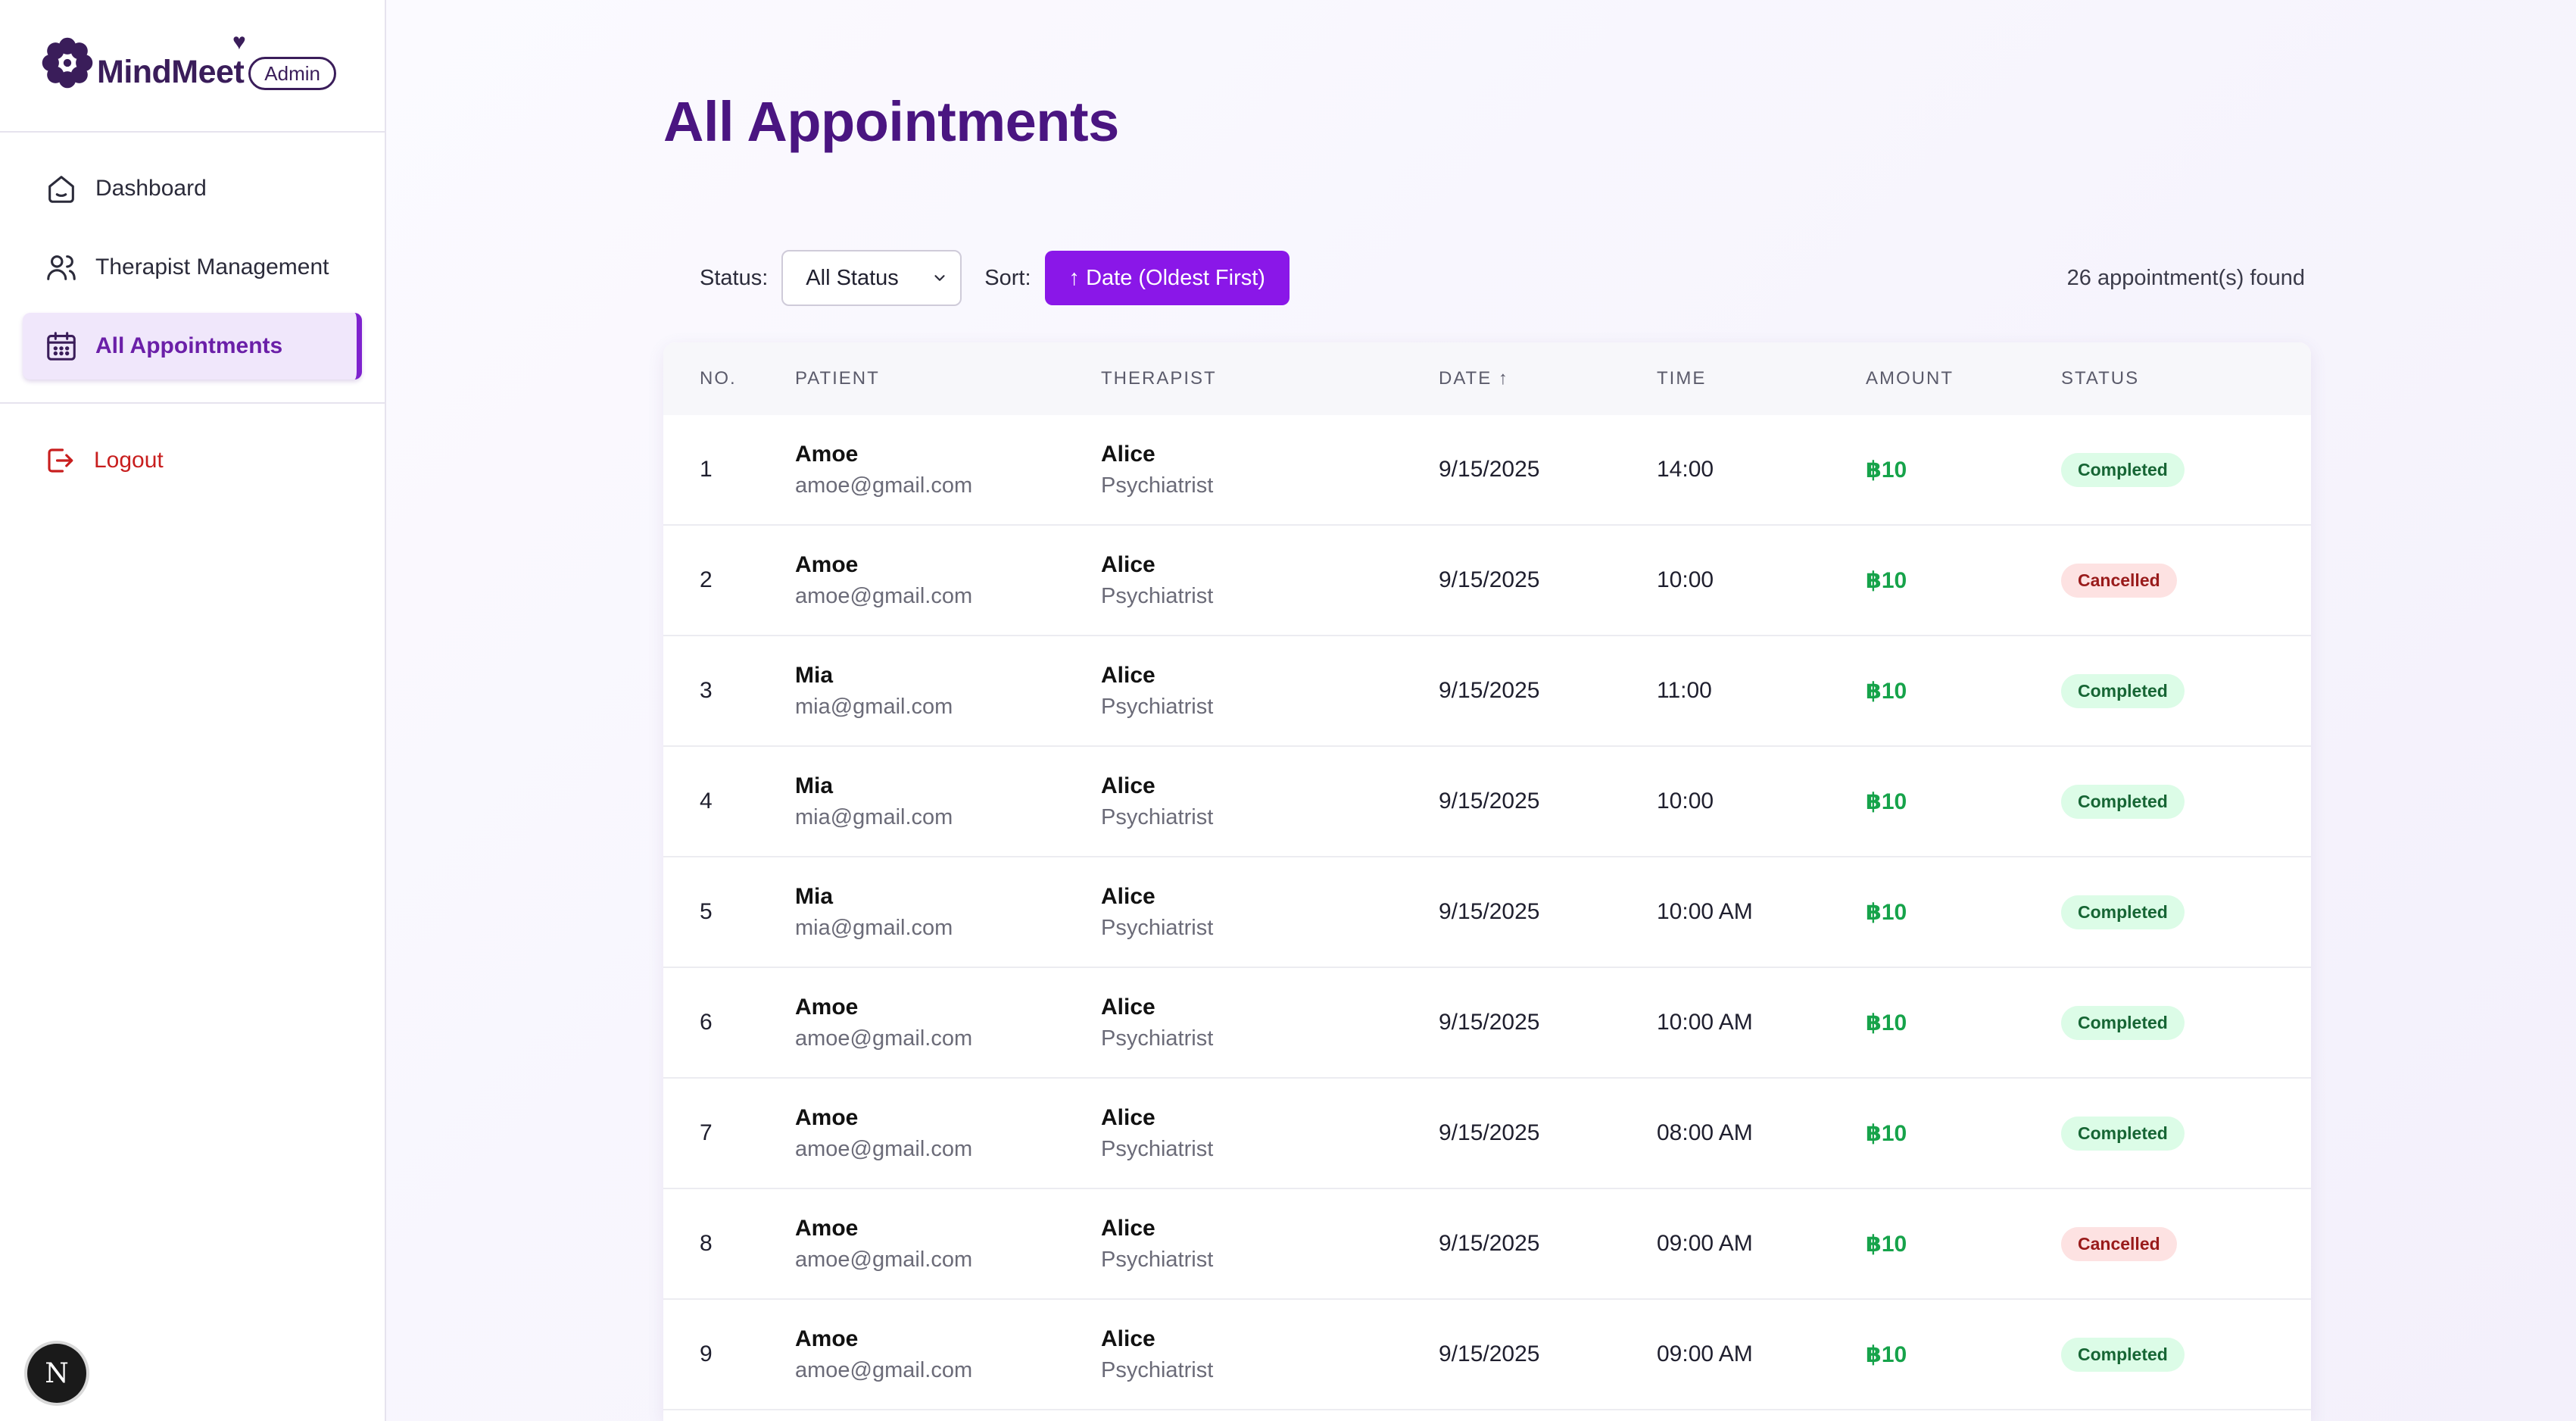 The height and width of the screenshot is (1421, 2576). What do you see at coordinates (706, 801) in the screenshot?
I see `row-number: 4` at bounding box center [706, 801].